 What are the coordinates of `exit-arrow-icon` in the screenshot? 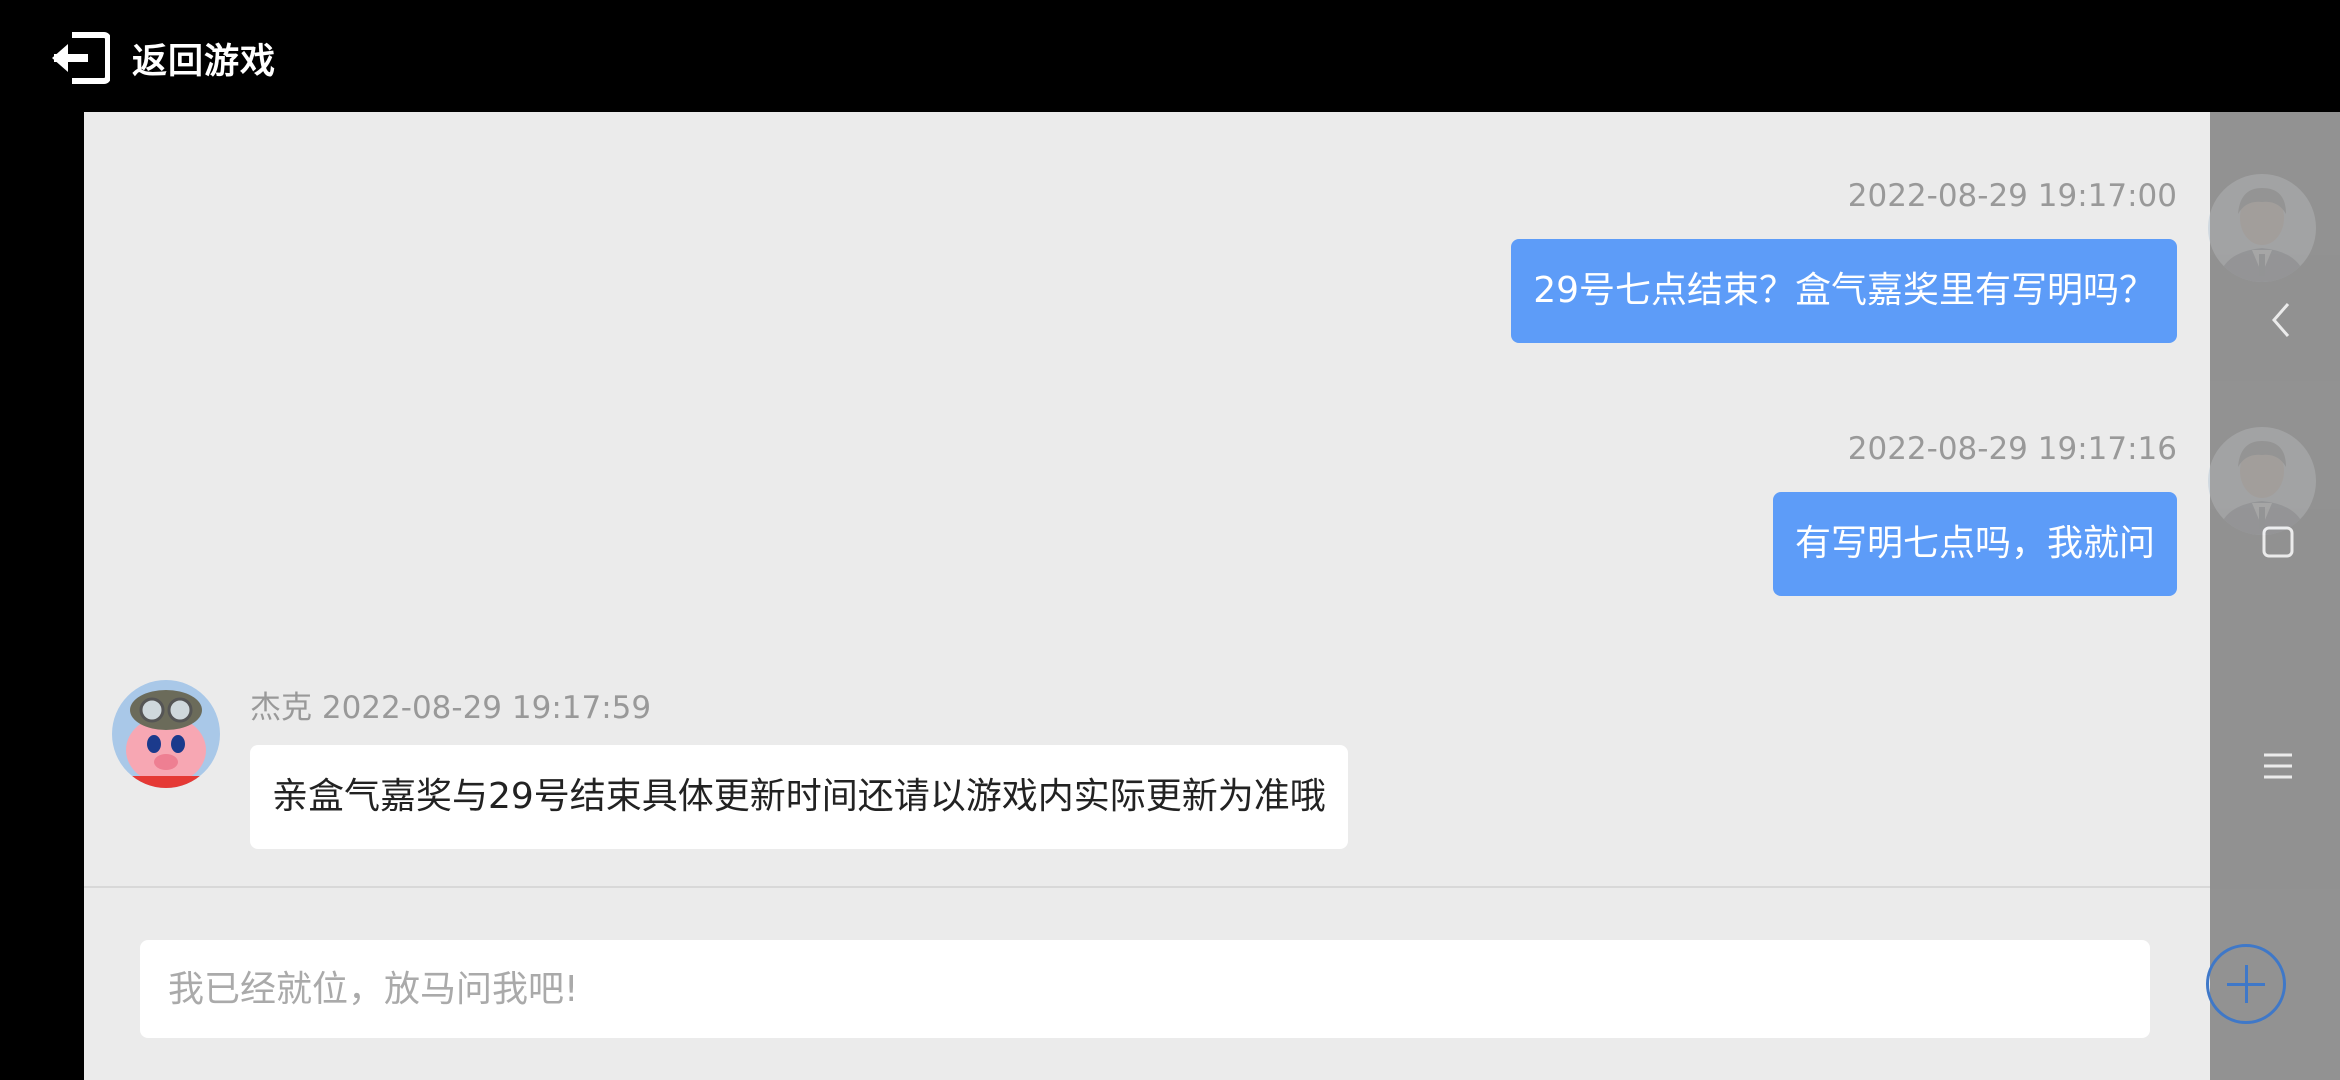 It's located at (81, 58).